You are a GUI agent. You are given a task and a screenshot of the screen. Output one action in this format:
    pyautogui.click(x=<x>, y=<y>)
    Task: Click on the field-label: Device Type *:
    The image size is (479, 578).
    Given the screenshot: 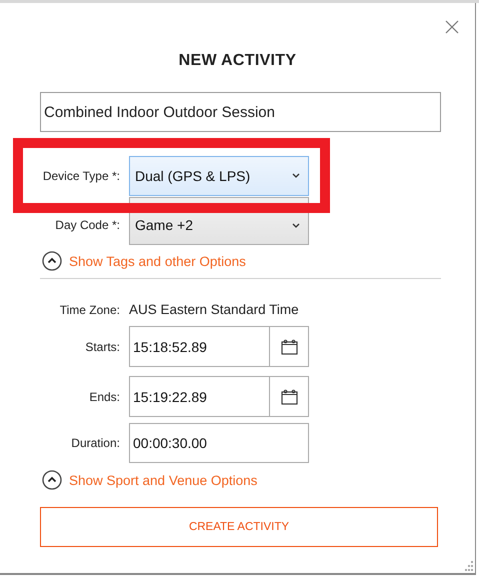 What is the action you would take?
    pyautogui.click(x=81, y=175)
    